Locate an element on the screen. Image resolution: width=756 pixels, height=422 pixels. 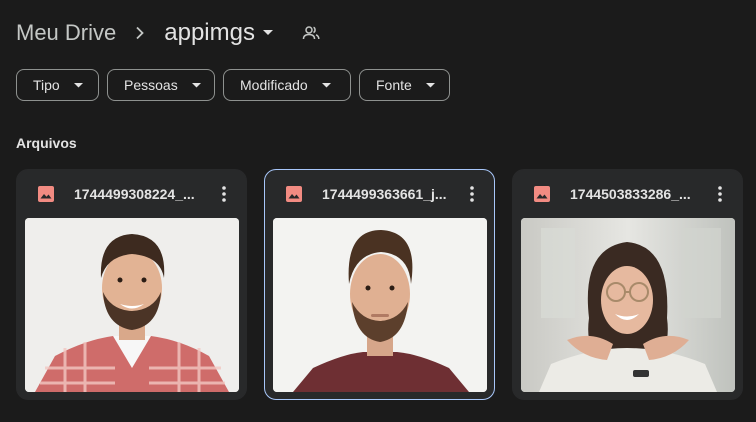
filter-chip-label: Pessoas is located at coordinates (151, 85).